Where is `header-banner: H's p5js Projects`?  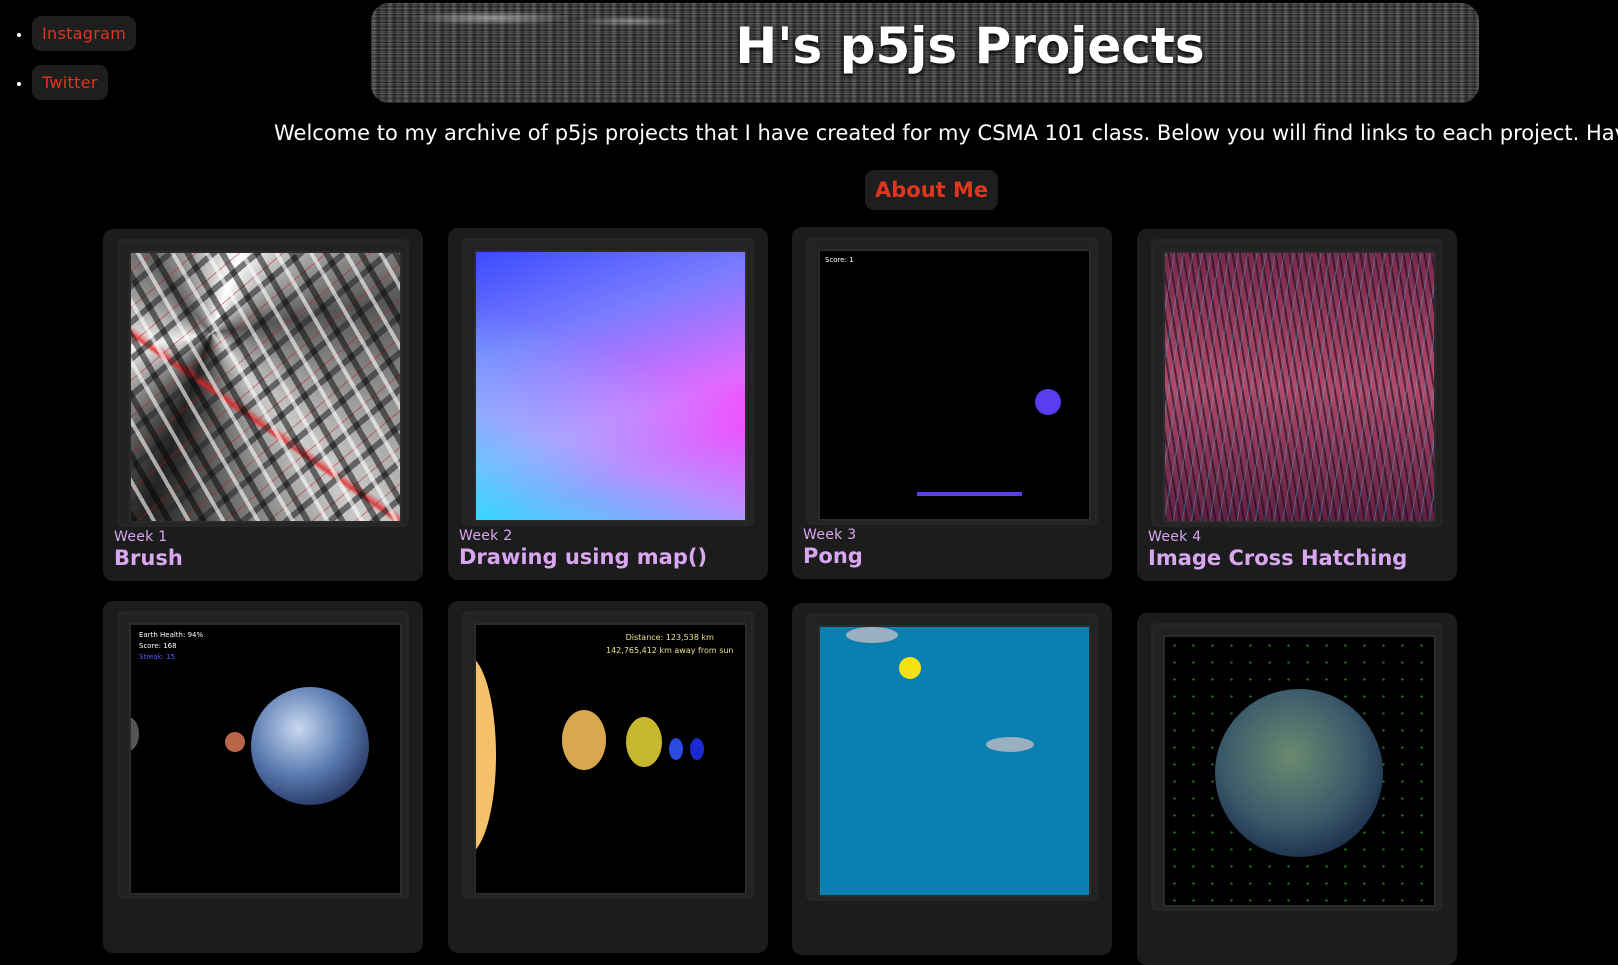 header-banner: H's p5js Projects is located at coordinates (925, 53).